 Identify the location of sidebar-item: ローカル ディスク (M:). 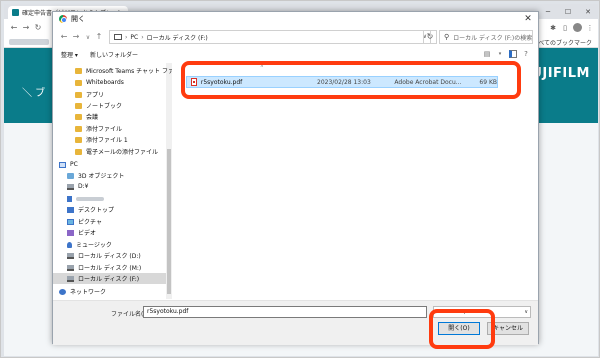
(109, 267).